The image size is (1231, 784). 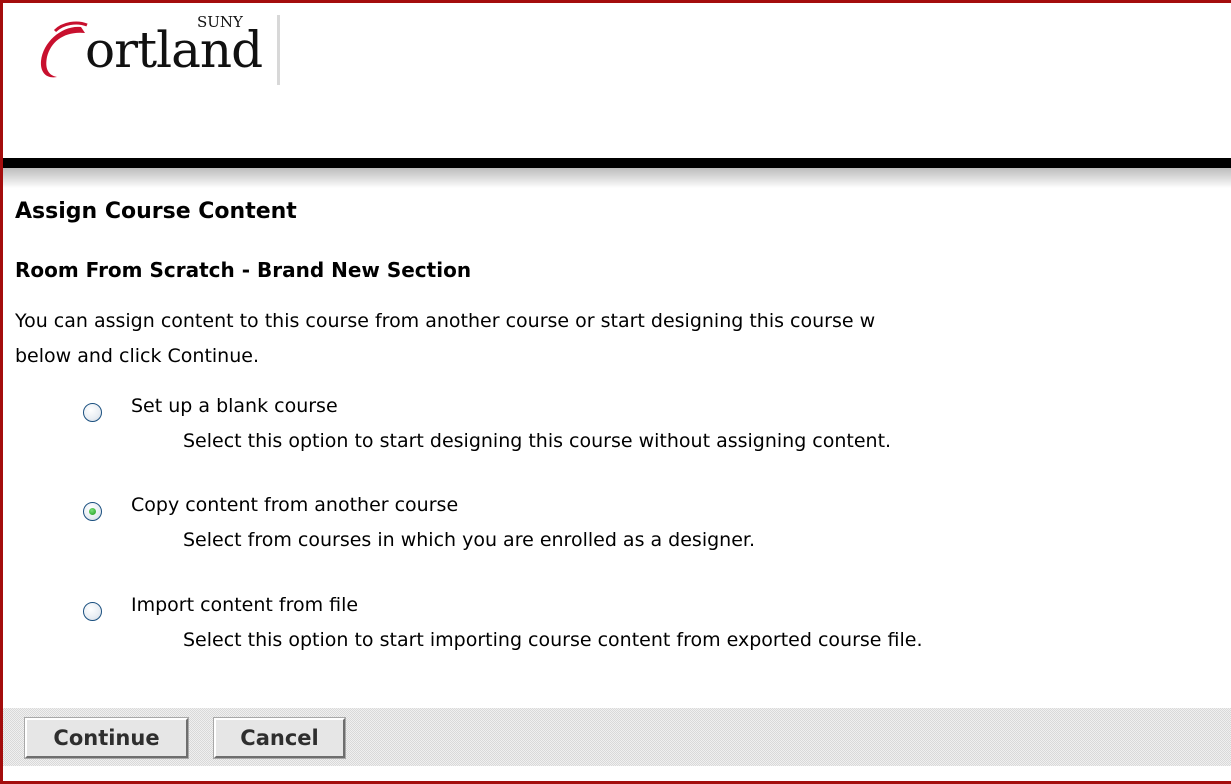 I want to click on intro-text-line-2: below and click Continue., so click(x=137, y=356).